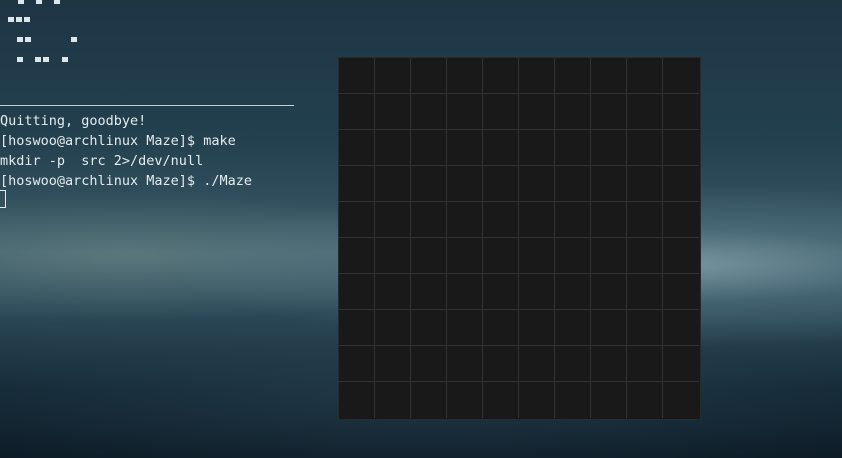 The width and height of the screenshot is (842, 458). Describe the element at coordinates (147, 105) in the screenshot. I see `terminal-divider-line` at that location.